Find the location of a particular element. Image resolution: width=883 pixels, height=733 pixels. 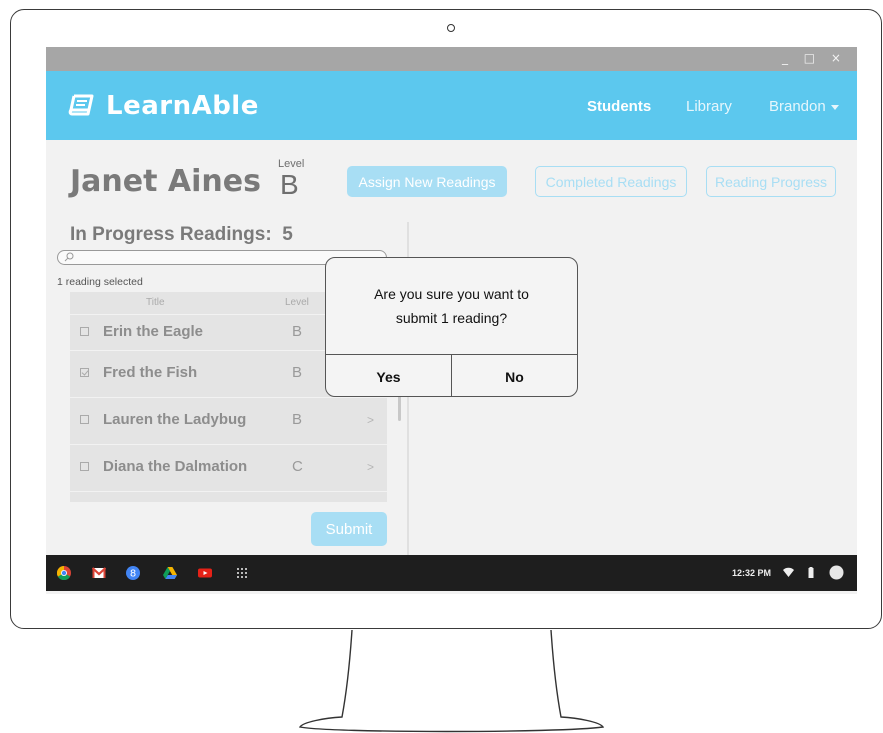

list-scrollbar is located at coordinates (399, 408).